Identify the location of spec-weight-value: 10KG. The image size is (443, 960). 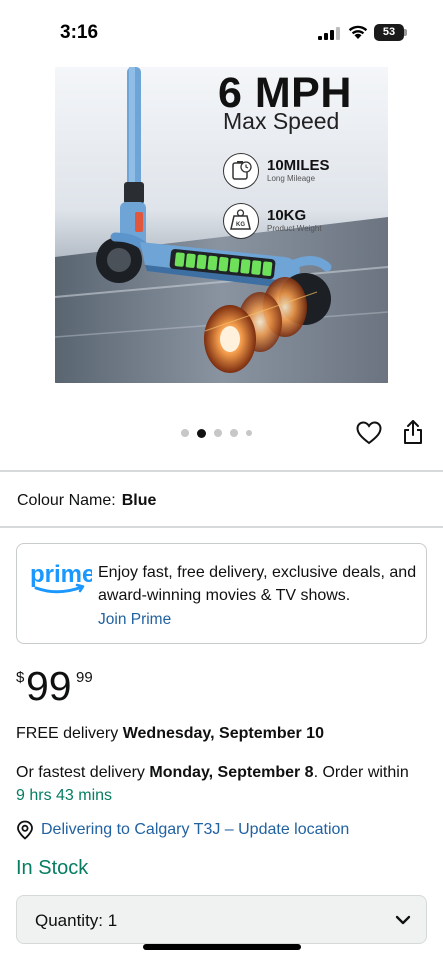
(287, 215).